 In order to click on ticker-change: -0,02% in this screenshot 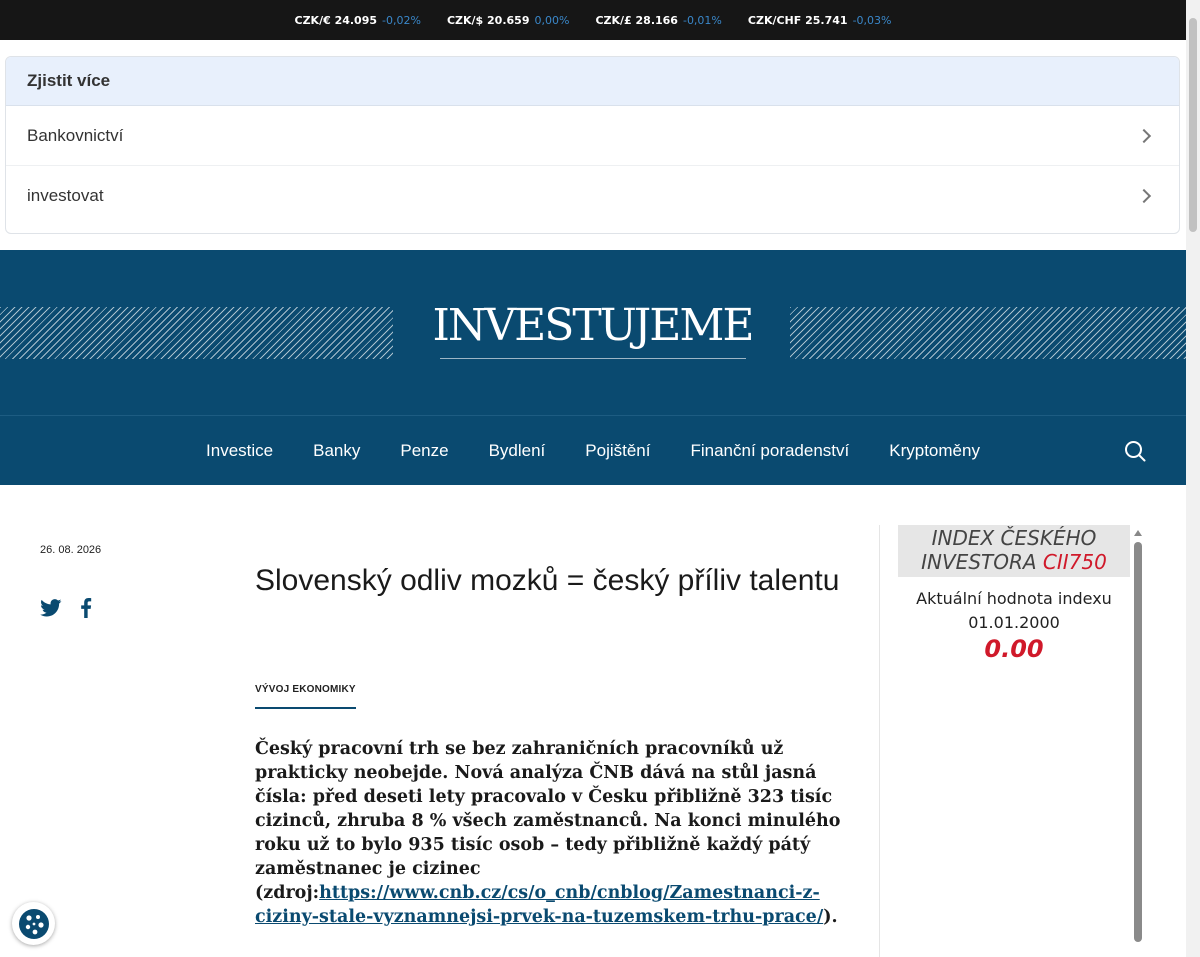, I will do `click(401, 20)`.